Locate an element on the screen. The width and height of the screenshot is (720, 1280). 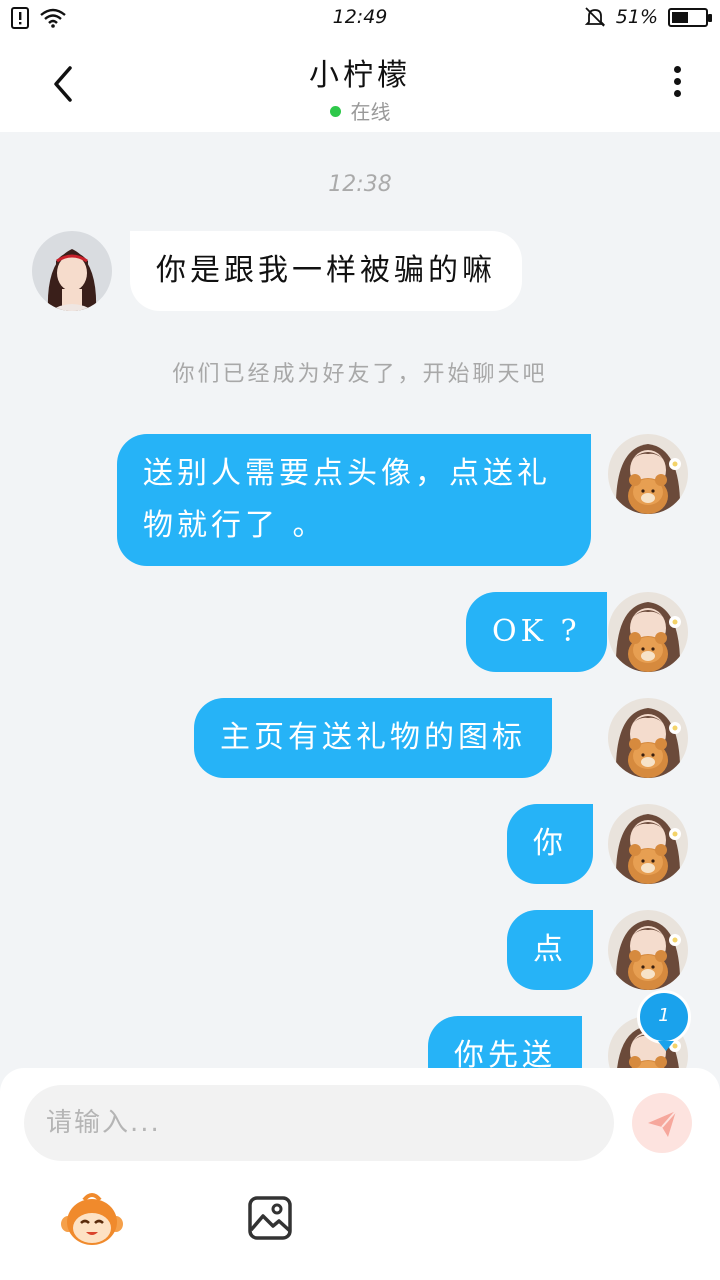
emoji-button is located at coordinates (92, 1220).